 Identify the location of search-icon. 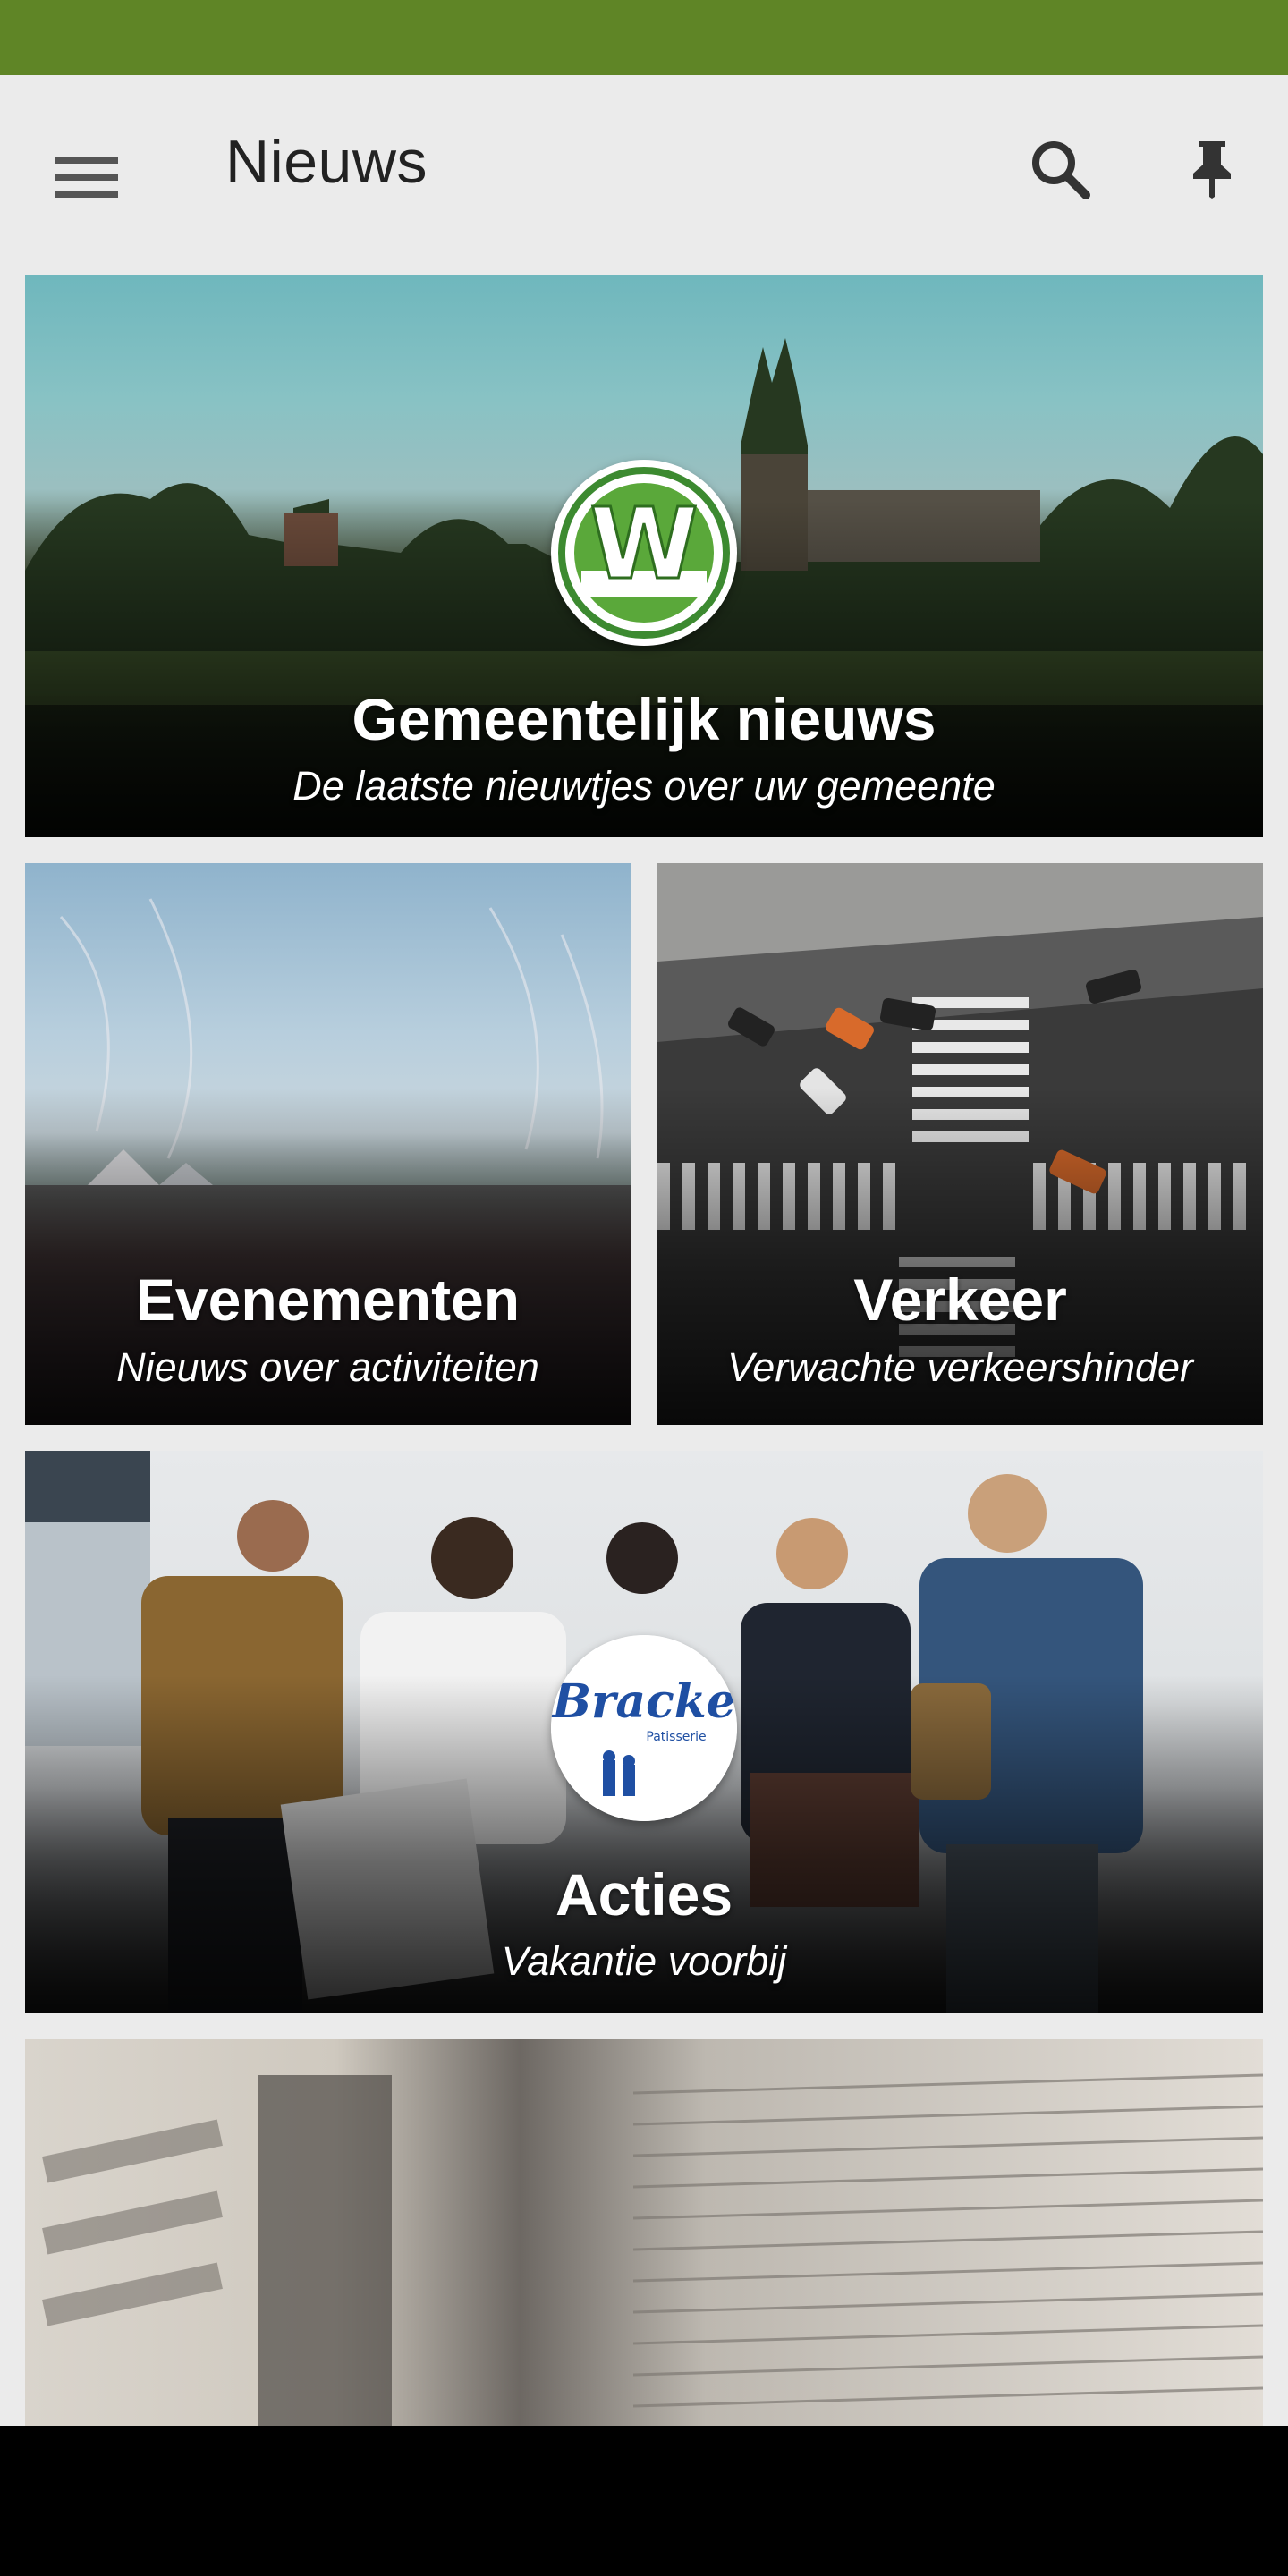
(1061, 170).